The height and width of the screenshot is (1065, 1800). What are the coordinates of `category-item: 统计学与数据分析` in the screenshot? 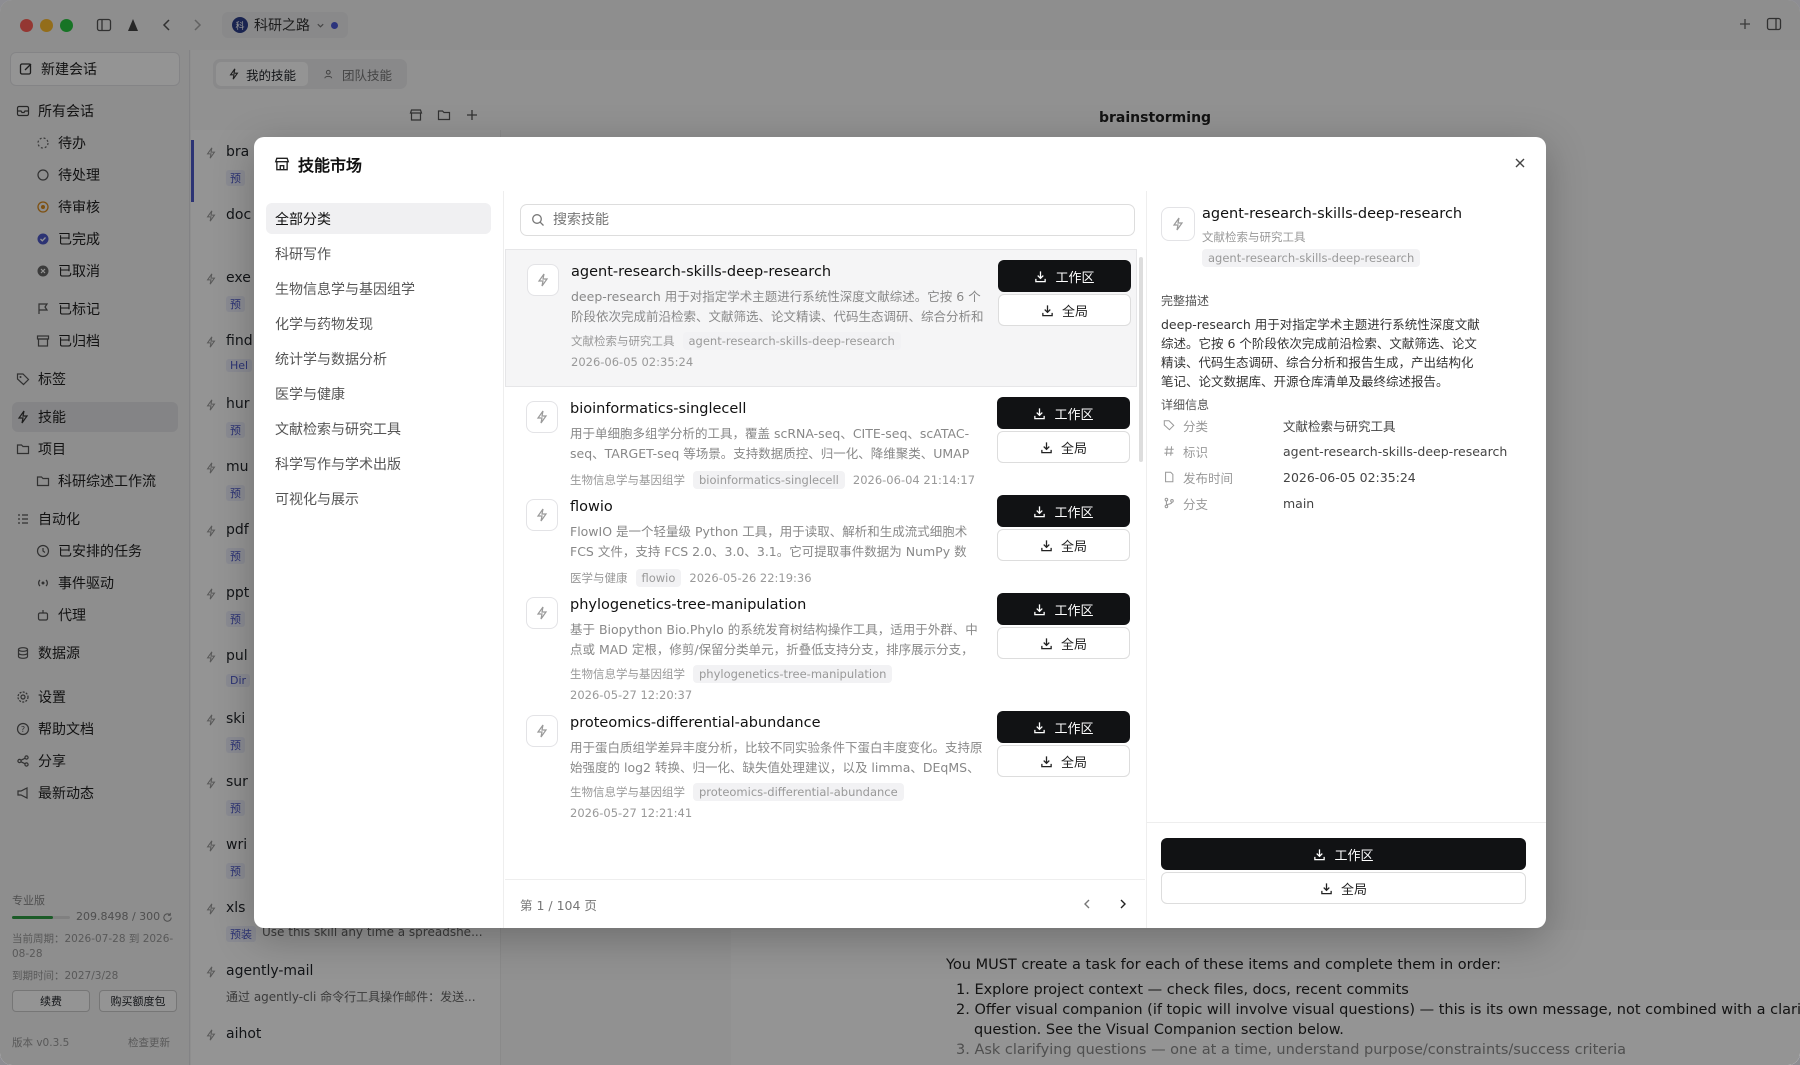 It's located at (378, 358).